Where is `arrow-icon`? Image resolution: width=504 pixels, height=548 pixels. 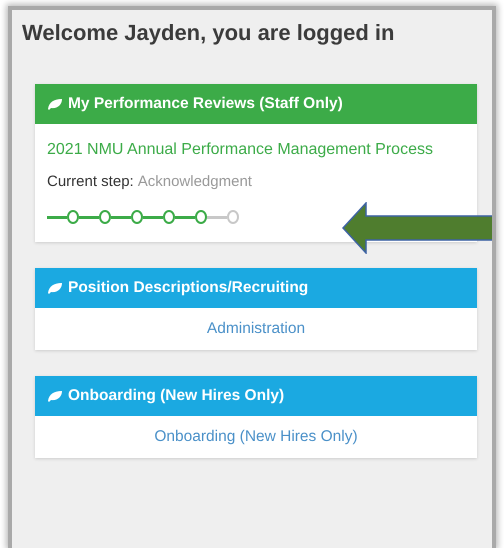 arrow-icon is located at coordinates (417, 228).